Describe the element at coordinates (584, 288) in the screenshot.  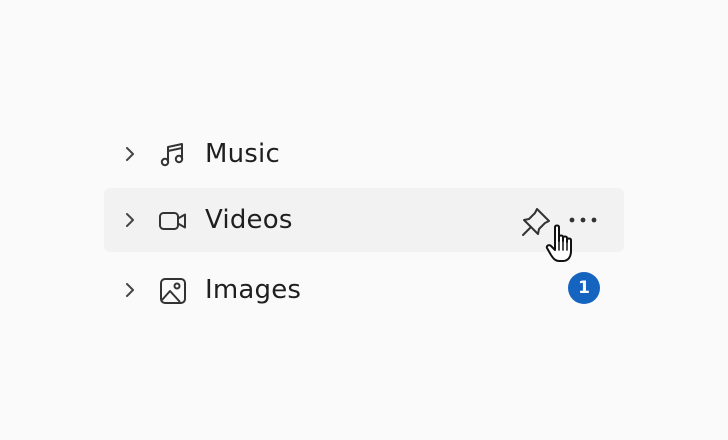
I see `notification-badge: 1` at that location.